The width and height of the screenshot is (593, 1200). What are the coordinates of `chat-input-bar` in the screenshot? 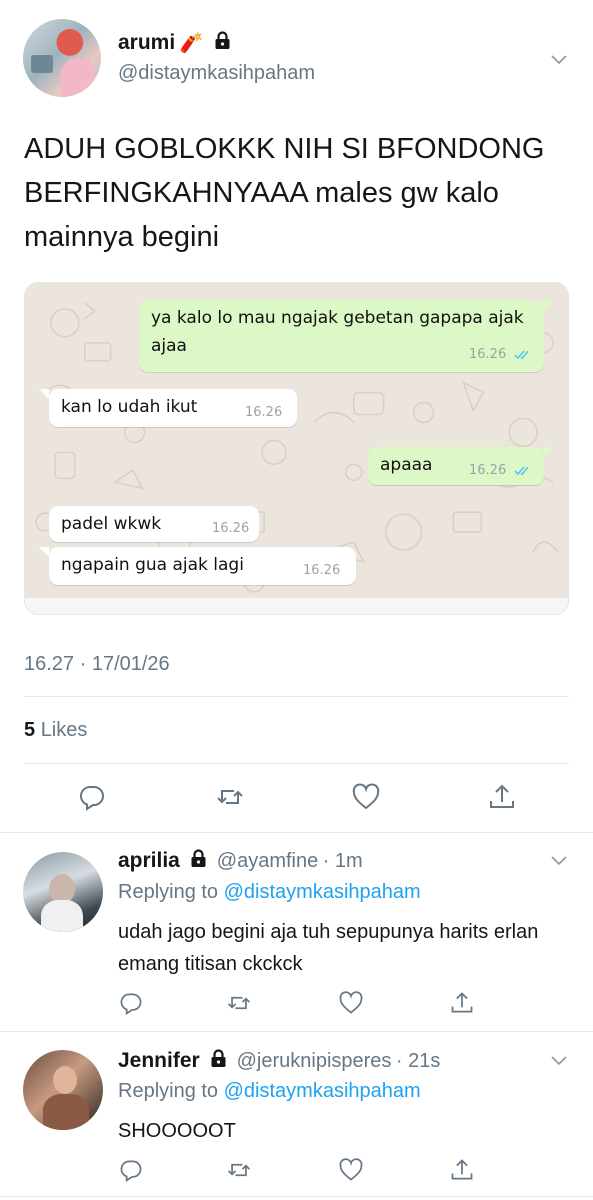 It's located at (296, 606).